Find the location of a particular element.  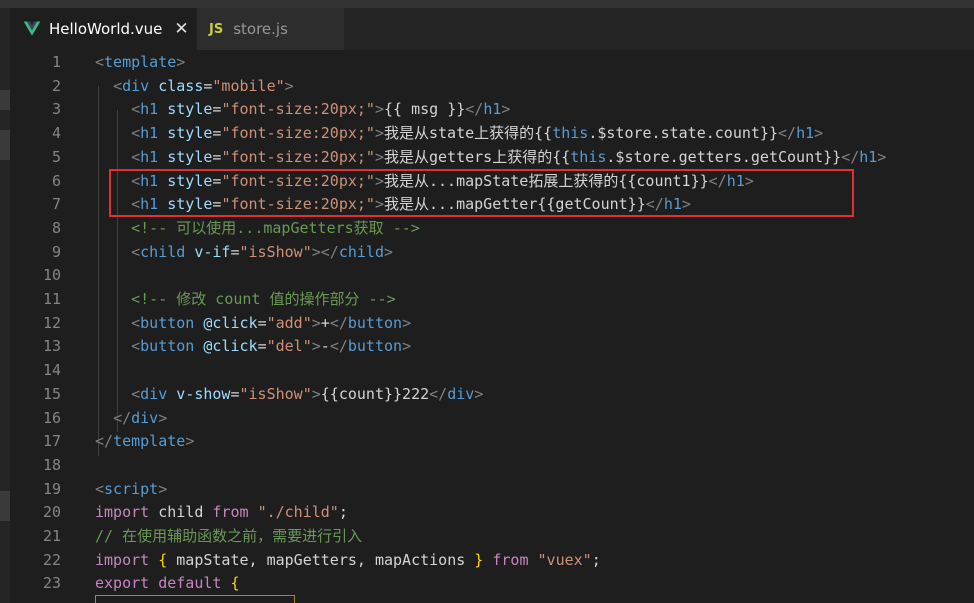

line-number: 4 is located at coordinates (56, 133).